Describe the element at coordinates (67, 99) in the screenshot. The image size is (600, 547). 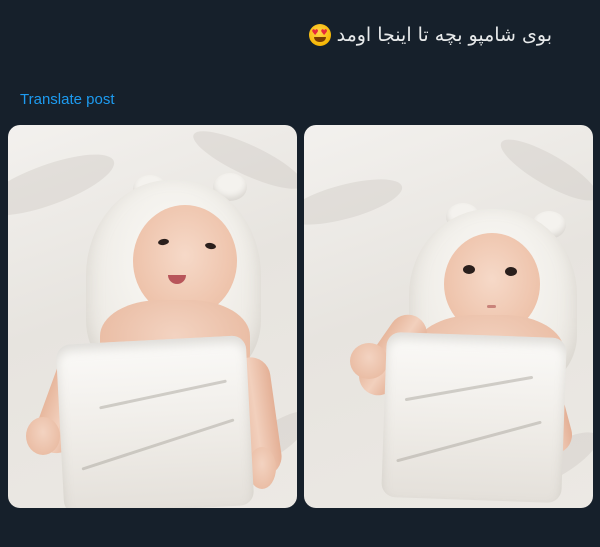
I see `translate-post-link: Translate post` at that location.